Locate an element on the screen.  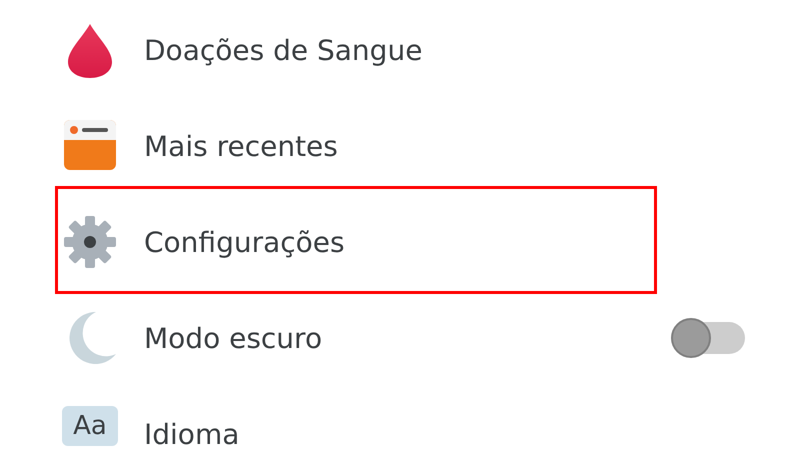
language-icon: Aa is located at coordinates (90, 426).